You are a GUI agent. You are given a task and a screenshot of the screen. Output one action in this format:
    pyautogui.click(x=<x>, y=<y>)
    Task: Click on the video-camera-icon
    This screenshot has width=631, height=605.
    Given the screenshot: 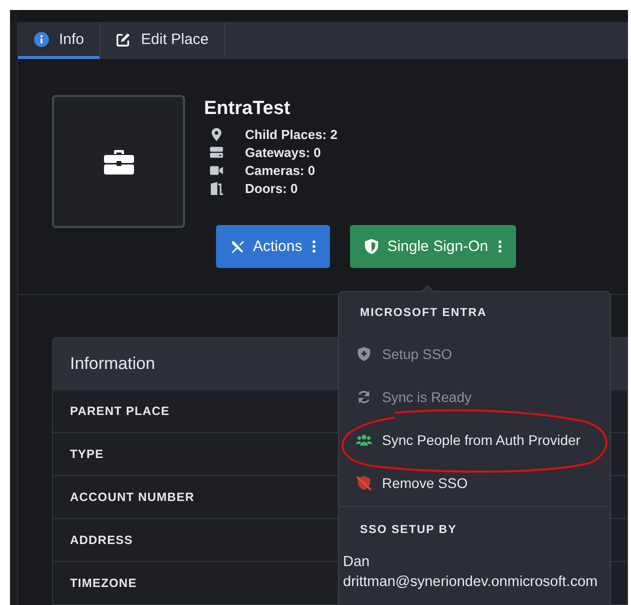 What is the action you would take?
    pyautogui.click(x=216, y=170)
    